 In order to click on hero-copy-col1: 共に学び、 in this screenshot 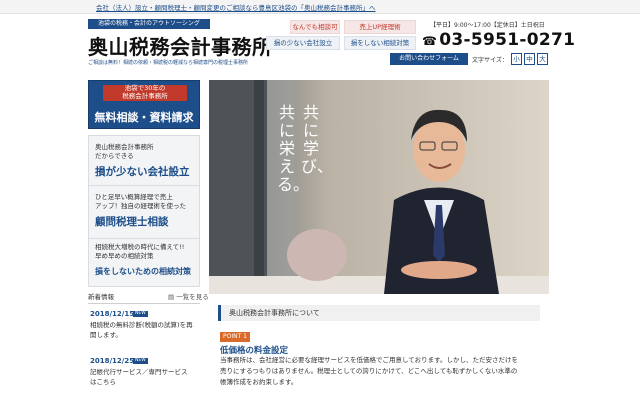, I will do `click(317, 139)`.